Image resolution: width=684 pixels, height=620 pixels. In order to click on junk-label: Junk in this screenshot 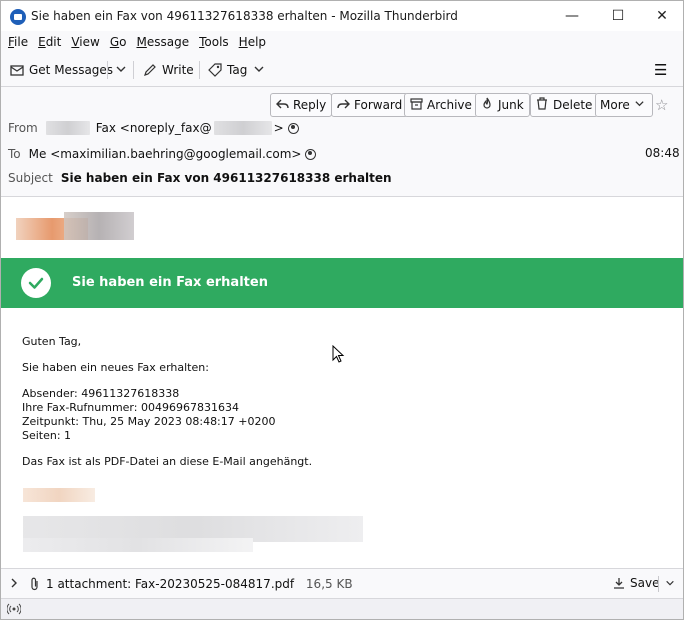, I will do `click(511, 105)`.